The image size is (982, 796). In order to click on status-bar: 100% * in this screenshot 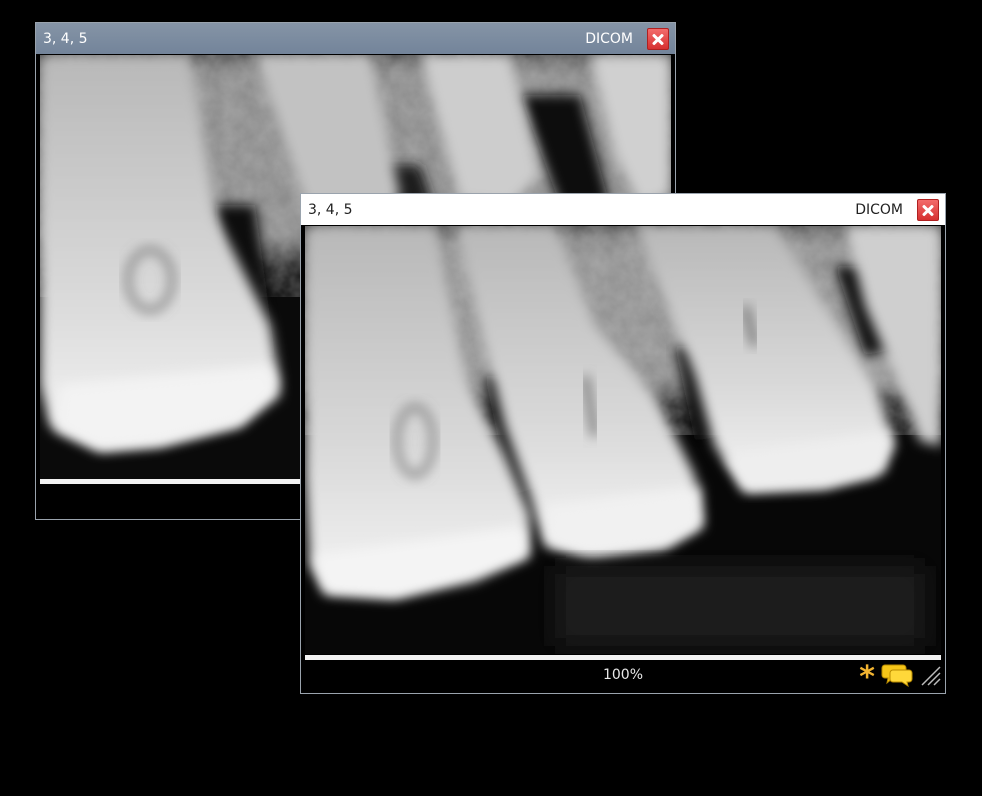, I will do `click(623, 677)`.